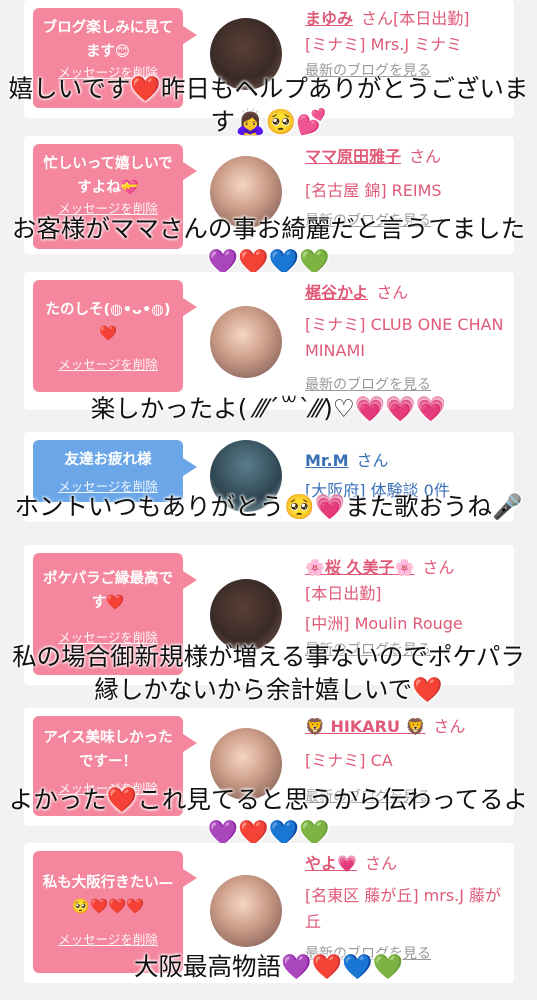 This screenshot has width=537, height=1000. Describe the element at coordinates (384, 623) in the screenshot. I see `shop-info: [中洲] Moulin Rouge` at that location.